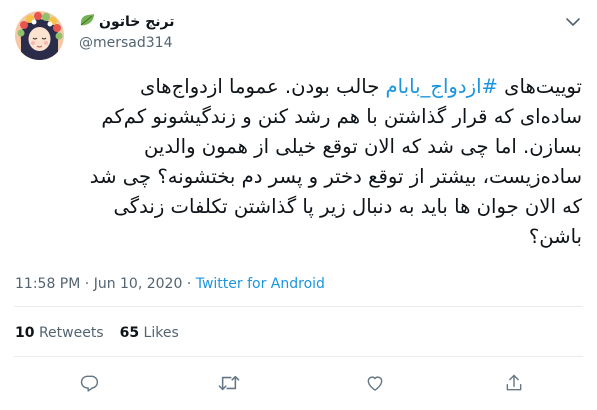 The height and width of the screenshot is (410, 597). What do you see at coordinates (89, 383) in the screenshot?
I see `reply-icon` at bounding box center [89, 383].